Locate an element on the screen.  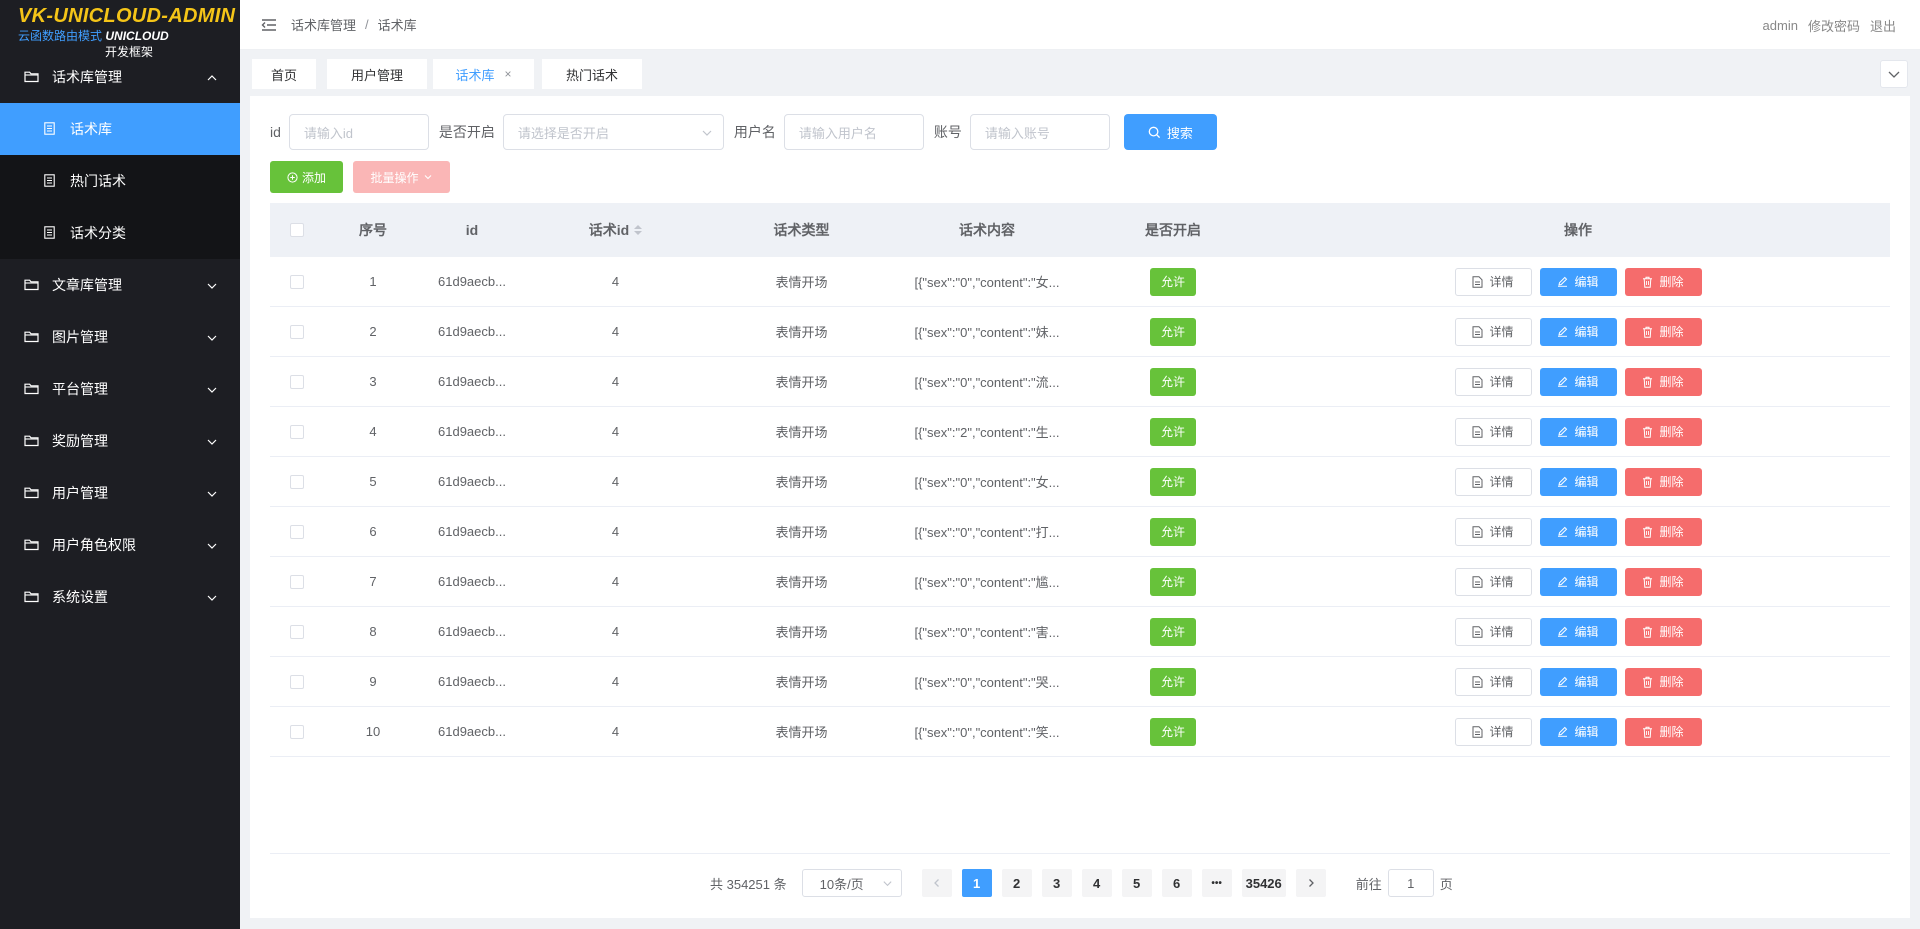
next-page-button is located at coordinates (1310, 883).